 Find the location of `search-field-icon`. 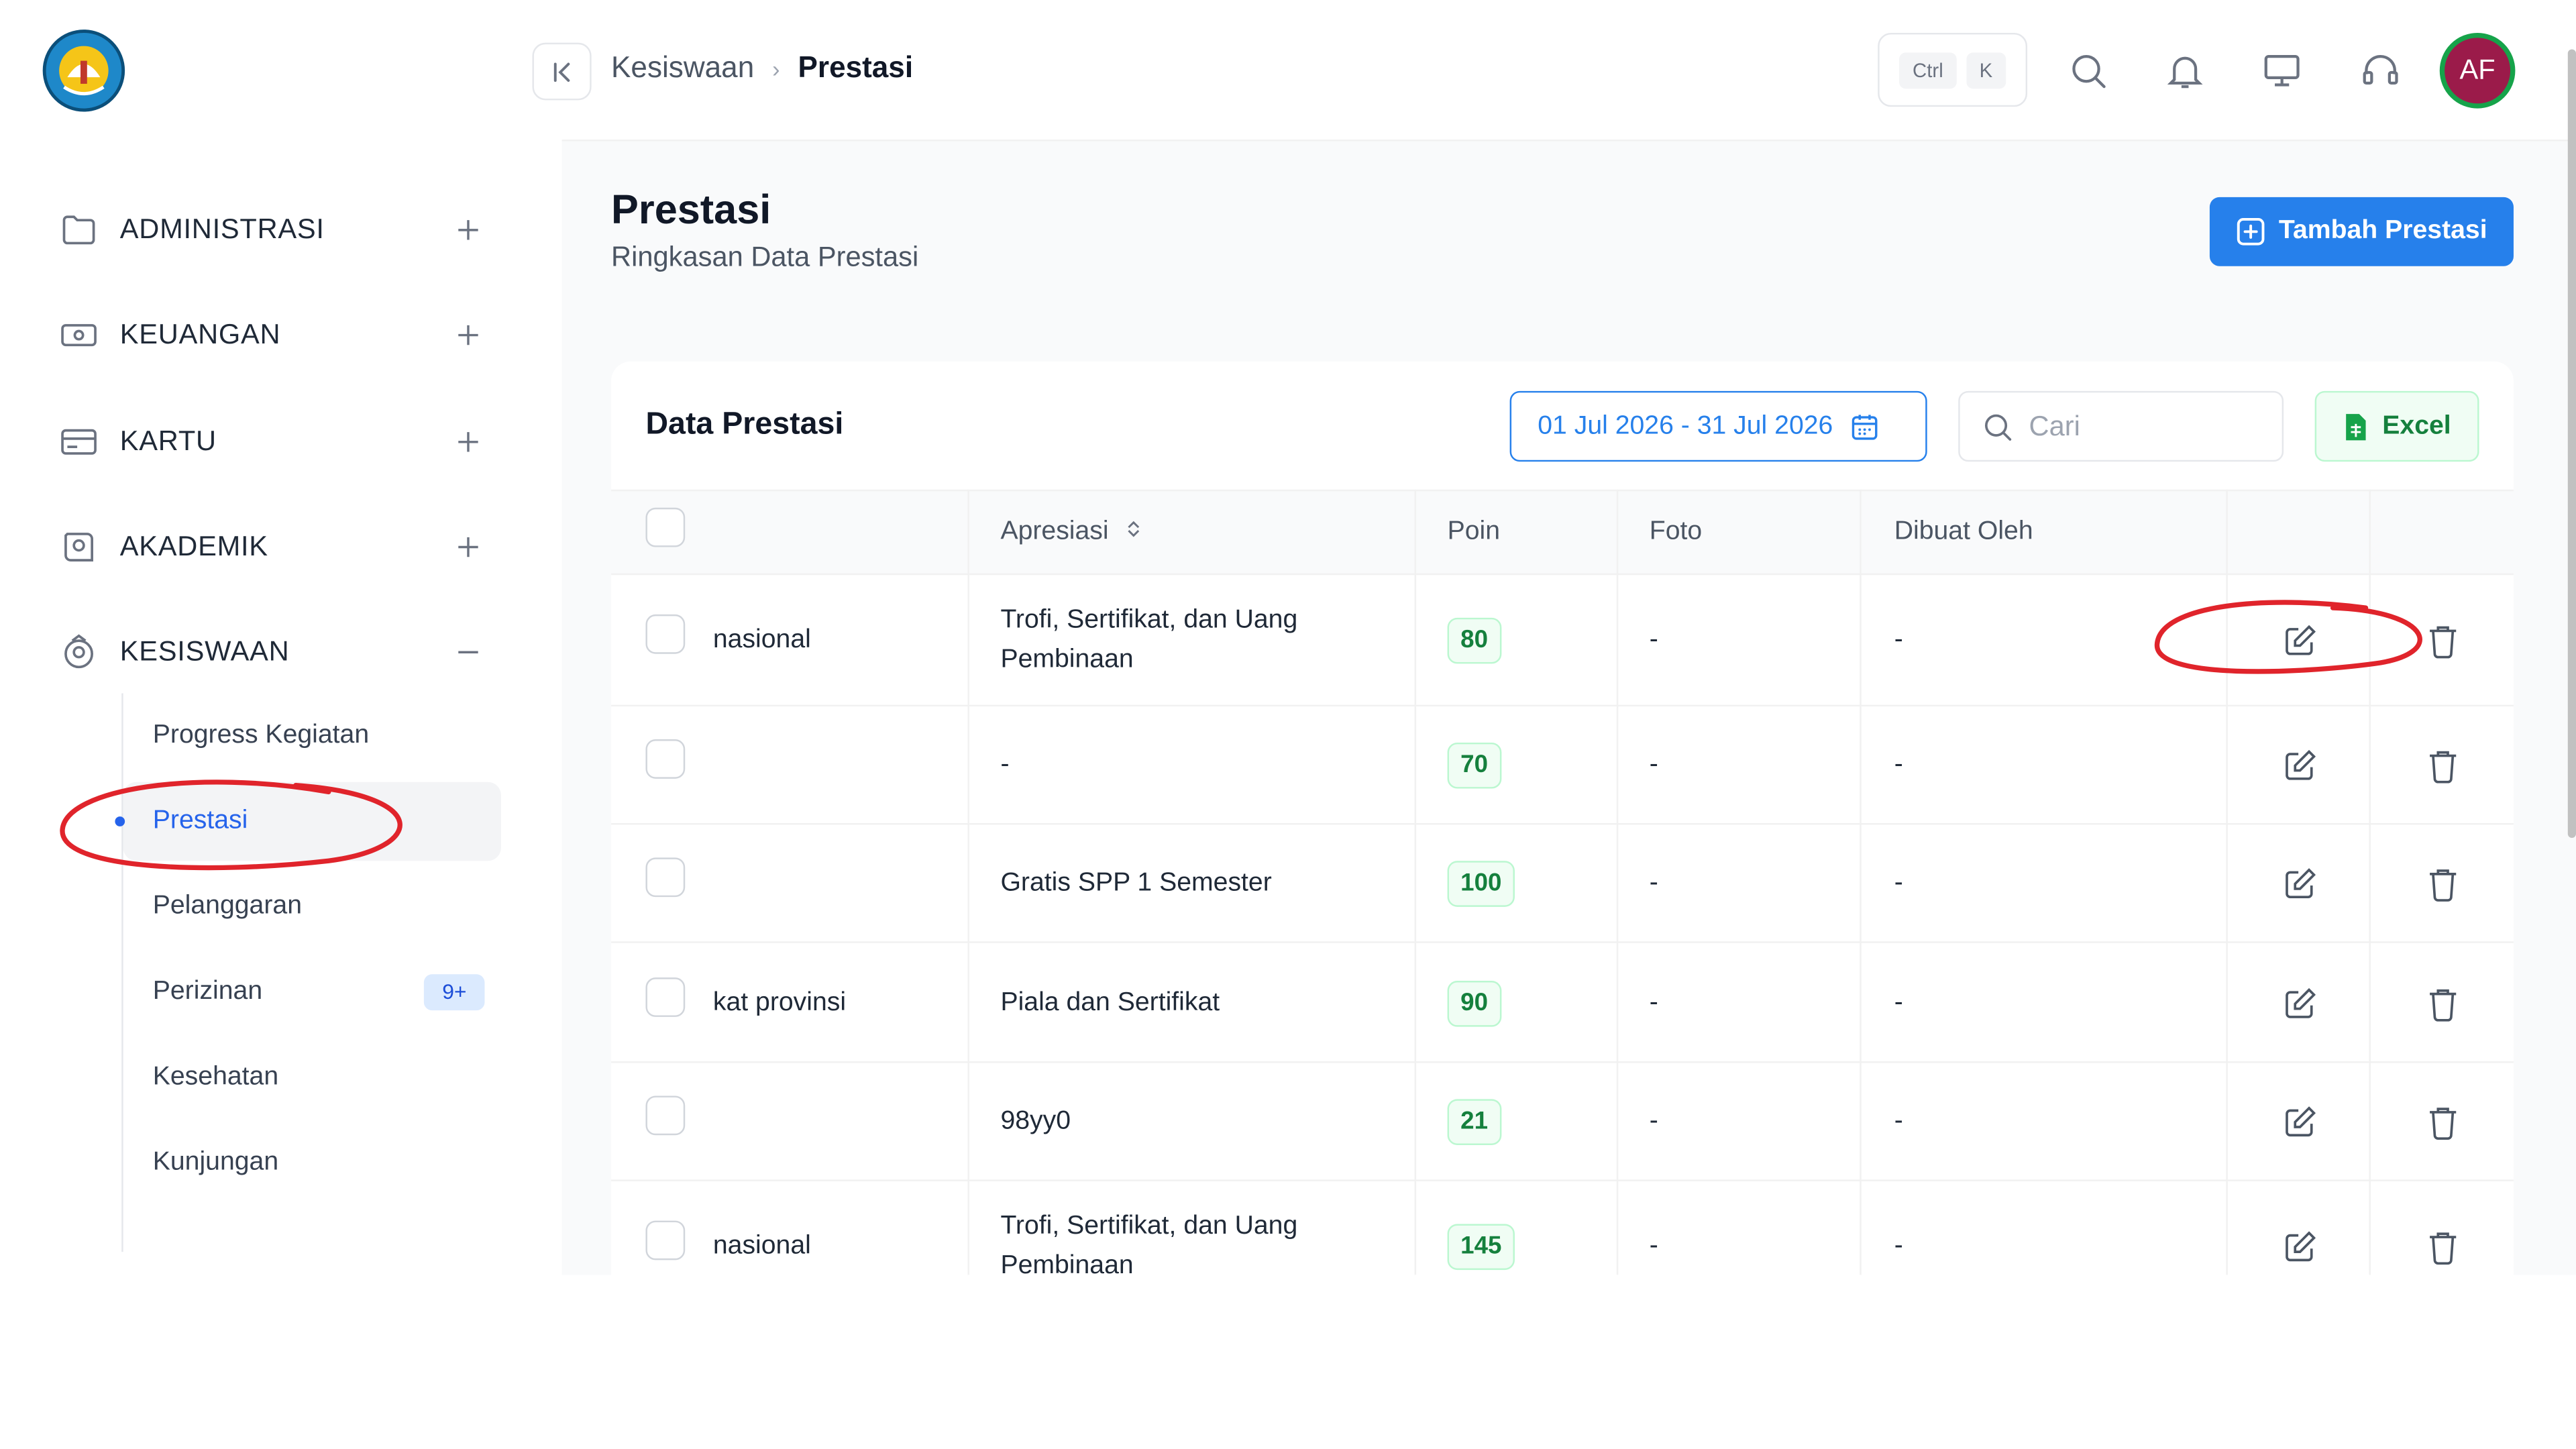

search-field-icon is located at coordinates (1998, 426).